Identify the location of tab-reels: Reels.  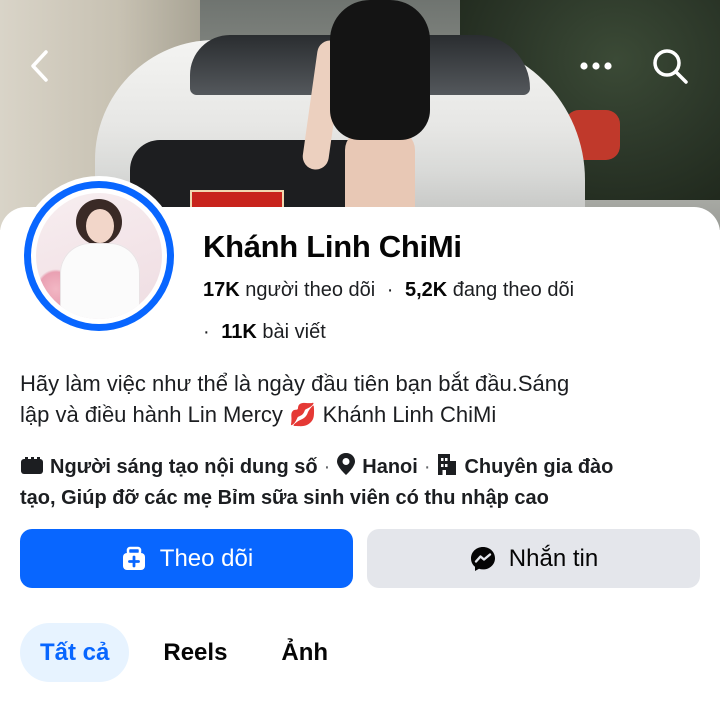
(195, 652).